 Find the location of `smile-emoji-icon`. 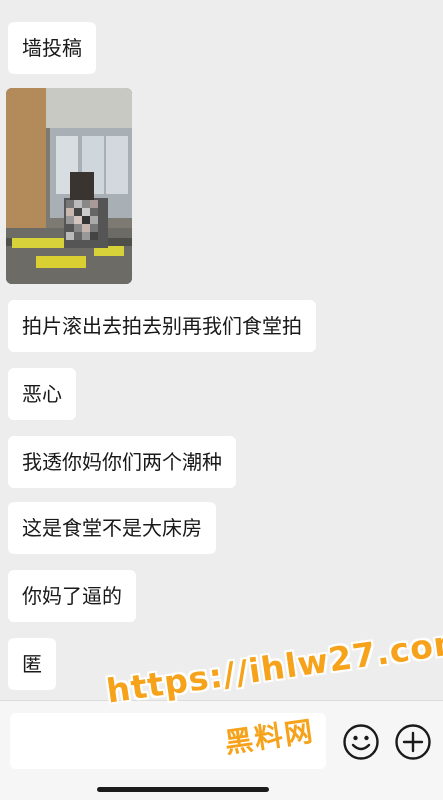

smile-emoji-icon is located at coordinates (361, 742).